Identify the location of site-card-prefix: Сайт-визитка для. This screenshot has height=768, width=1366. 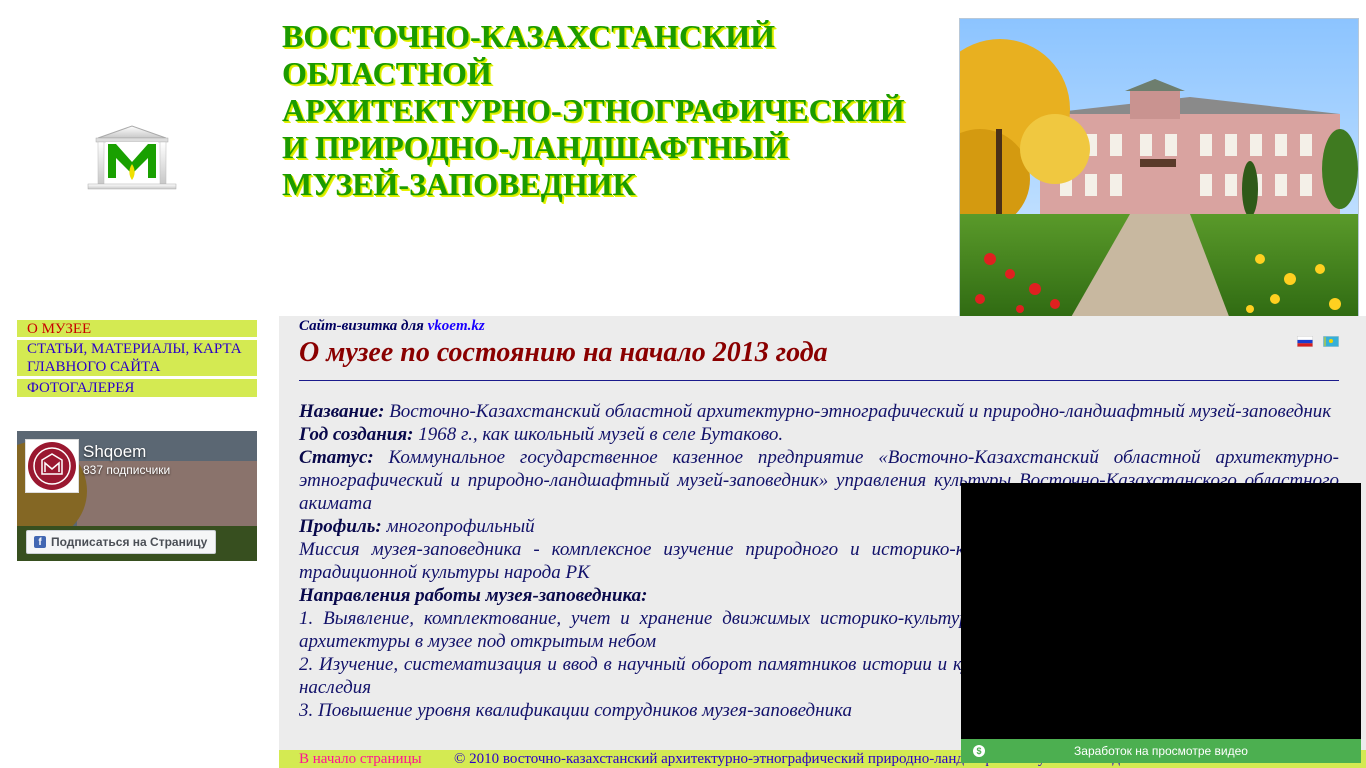
(363, 326).